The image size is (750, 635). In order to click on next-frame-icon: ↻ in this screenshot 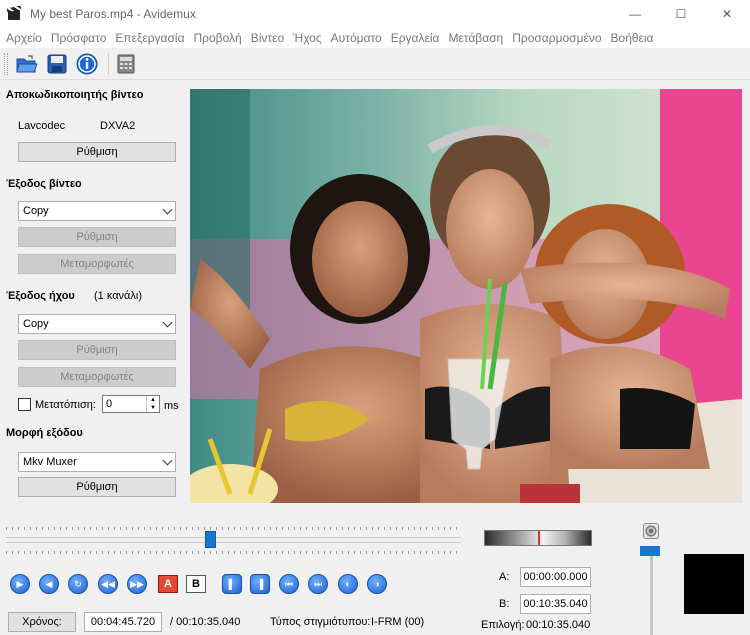, I will do `click(78, 584)`.